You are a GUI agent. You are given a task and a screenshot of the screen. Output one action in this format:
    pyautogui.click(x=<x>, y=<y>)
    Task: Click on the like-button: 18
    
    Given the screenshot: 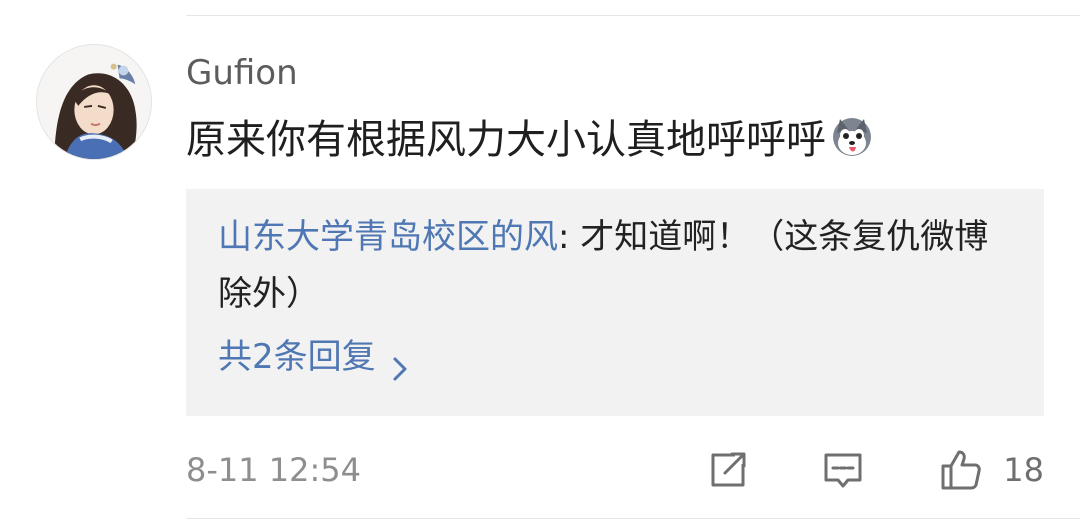 What is the action you would take?
    pyautogui.click(x=990, y=470)
    